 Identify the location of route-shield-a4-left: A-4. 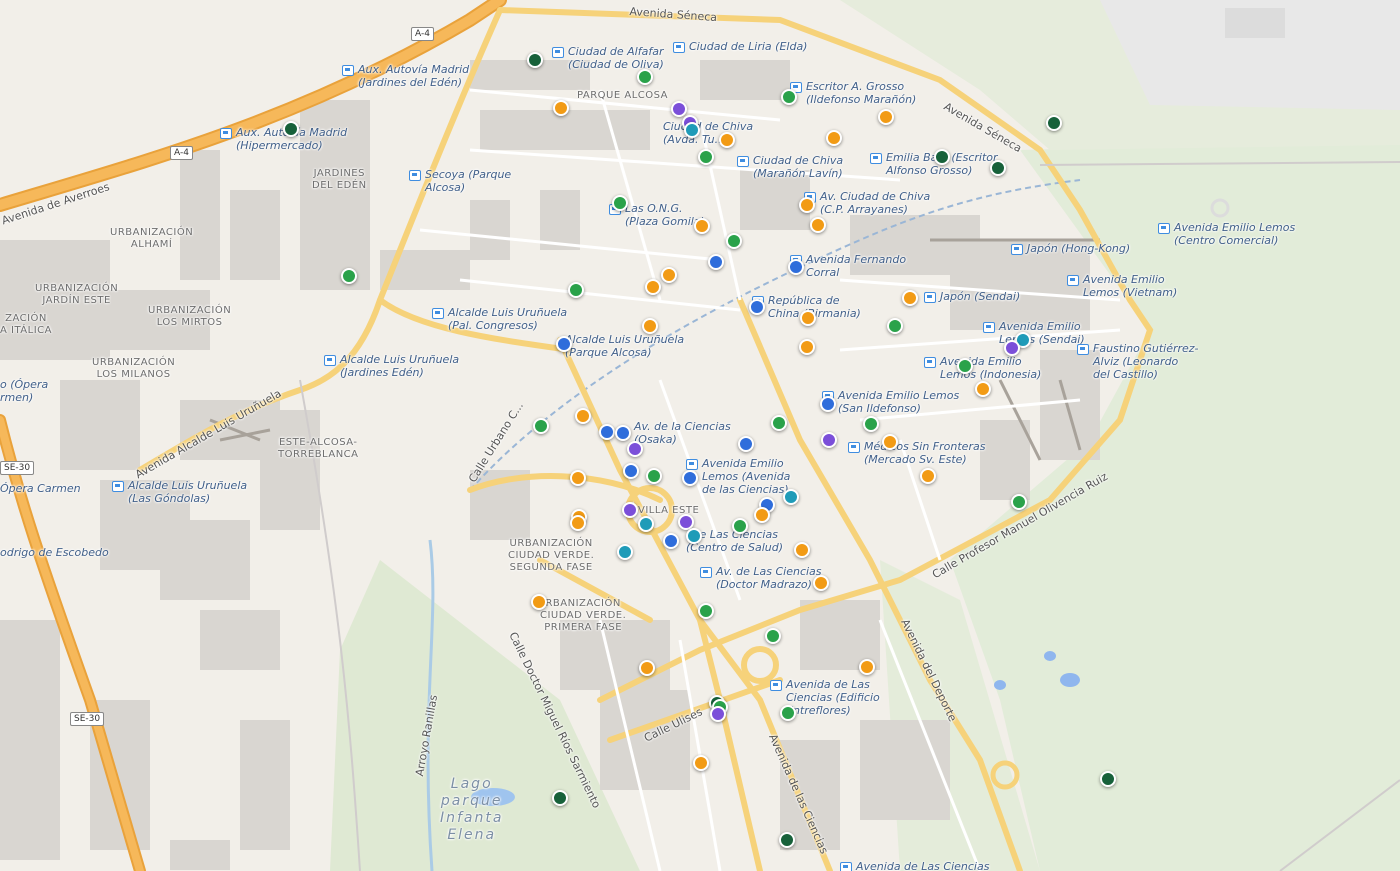
(181, 153).